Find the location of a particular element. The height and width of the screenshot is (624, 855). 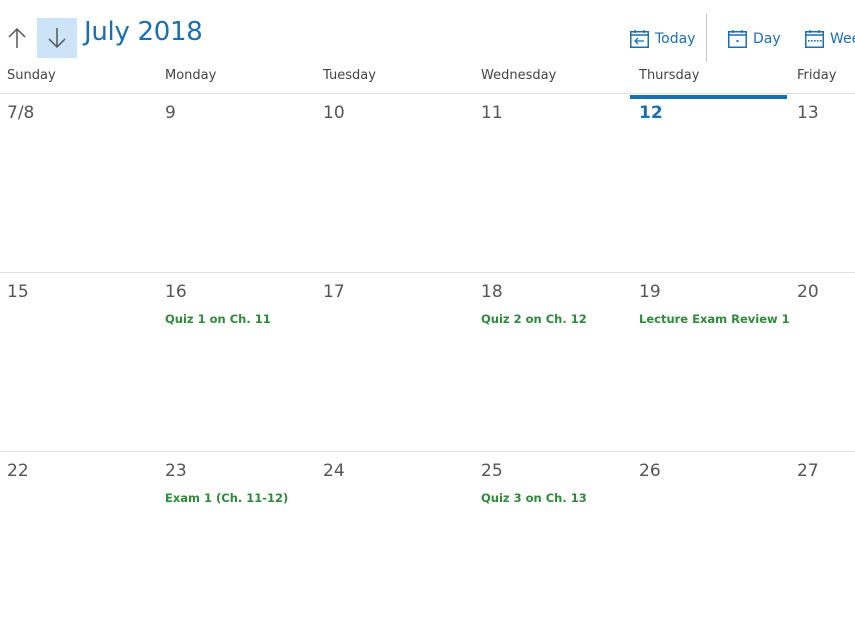

calendar-event: Exam 1 (Ch. 11-12) is located at coordinates (226, 498).